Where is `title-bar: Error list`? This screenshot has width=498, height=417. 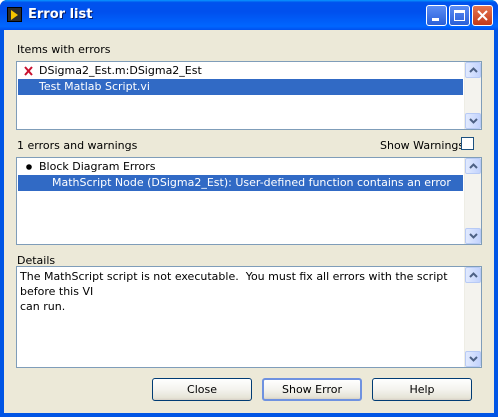
title-bar: Error list is located at coordinates (249, 15).